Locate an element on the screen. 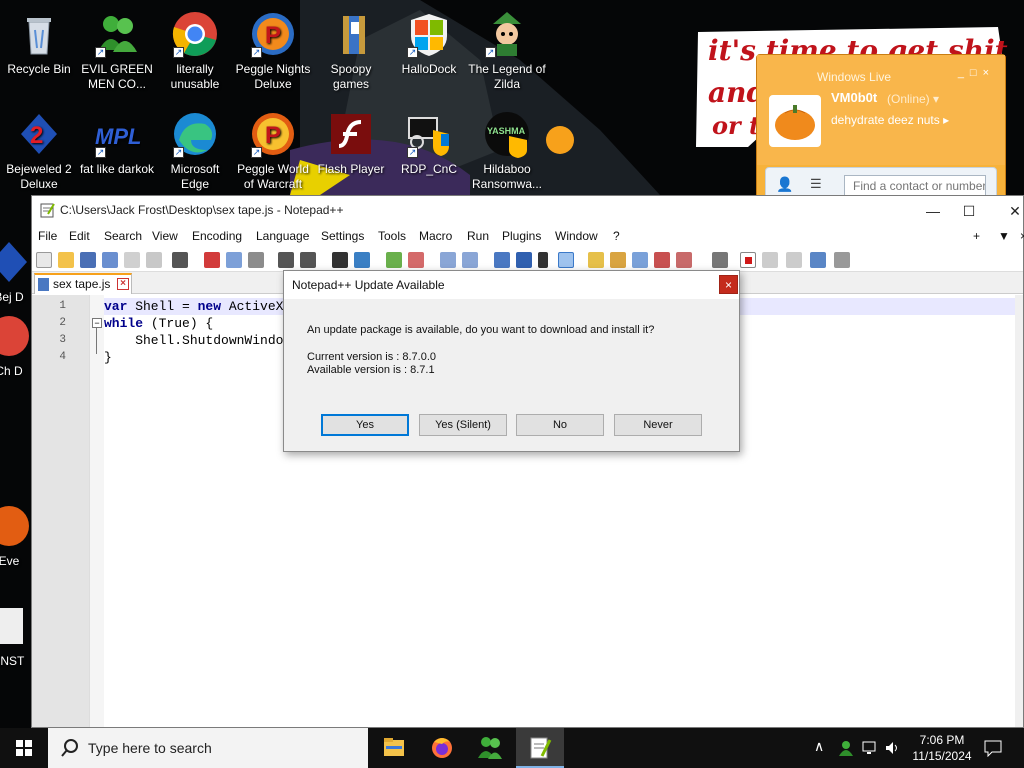  desktop-icon-legend-of-zilda: ↗ The Legend of Zilda is located at coordinates (507, 56).